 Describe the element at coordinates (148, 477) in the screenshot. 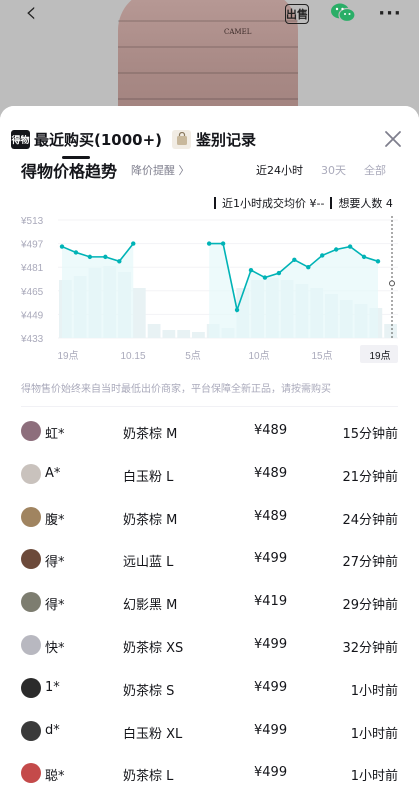

I see `item-spec: 白玉粉 L` at that location.